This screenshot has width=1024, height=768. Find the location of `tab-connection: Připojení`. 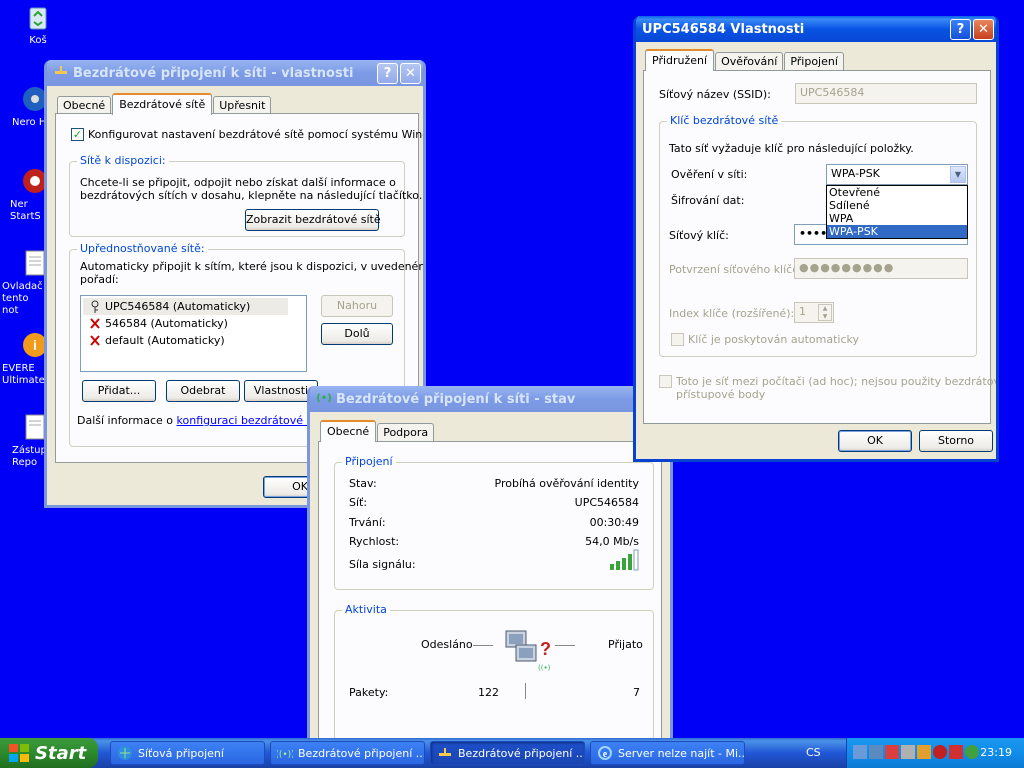

tab-connection: Připojení is located at coordinates (814, 61).